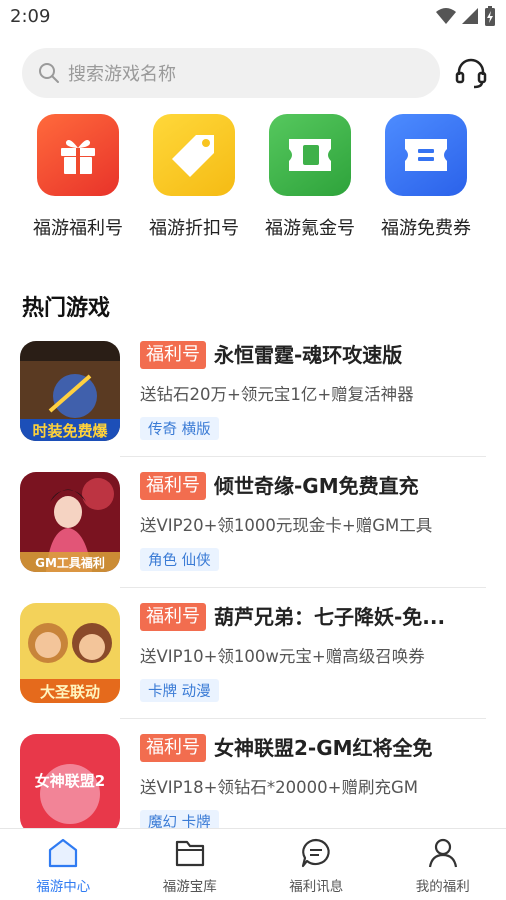  Describe the element at coordinates (194, 228) in the screenshot. I see `category-label: 福游折扣号` at that location.